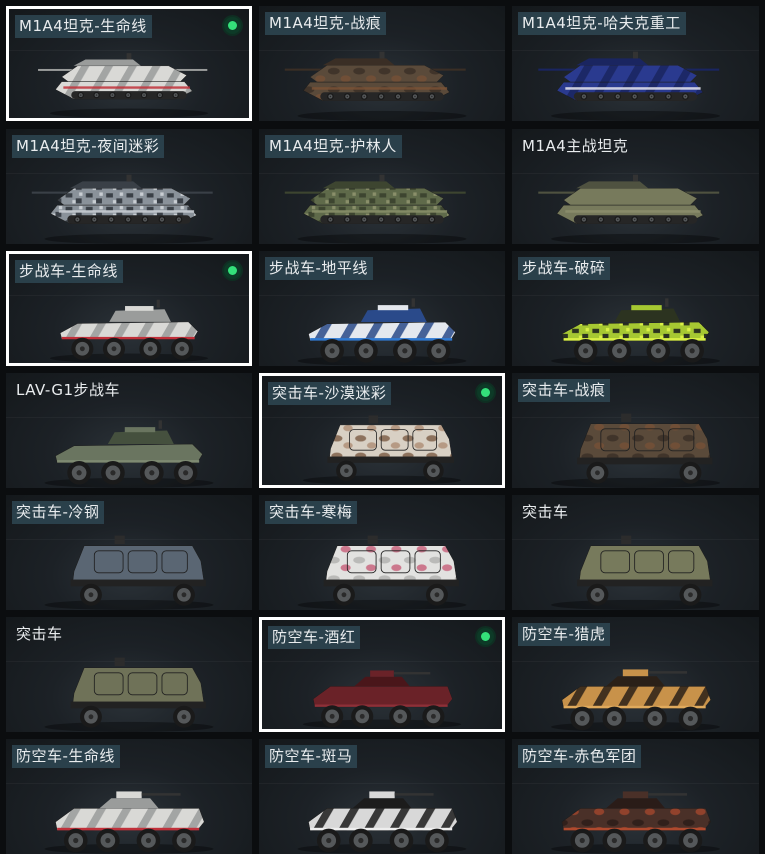 This screenshot has height=854, width=765. What do you see at coordinates (330, 393) in the screenshot?
I see `skin-name: 突击车-沙漠迷彩` at bounding box center [330, 393].